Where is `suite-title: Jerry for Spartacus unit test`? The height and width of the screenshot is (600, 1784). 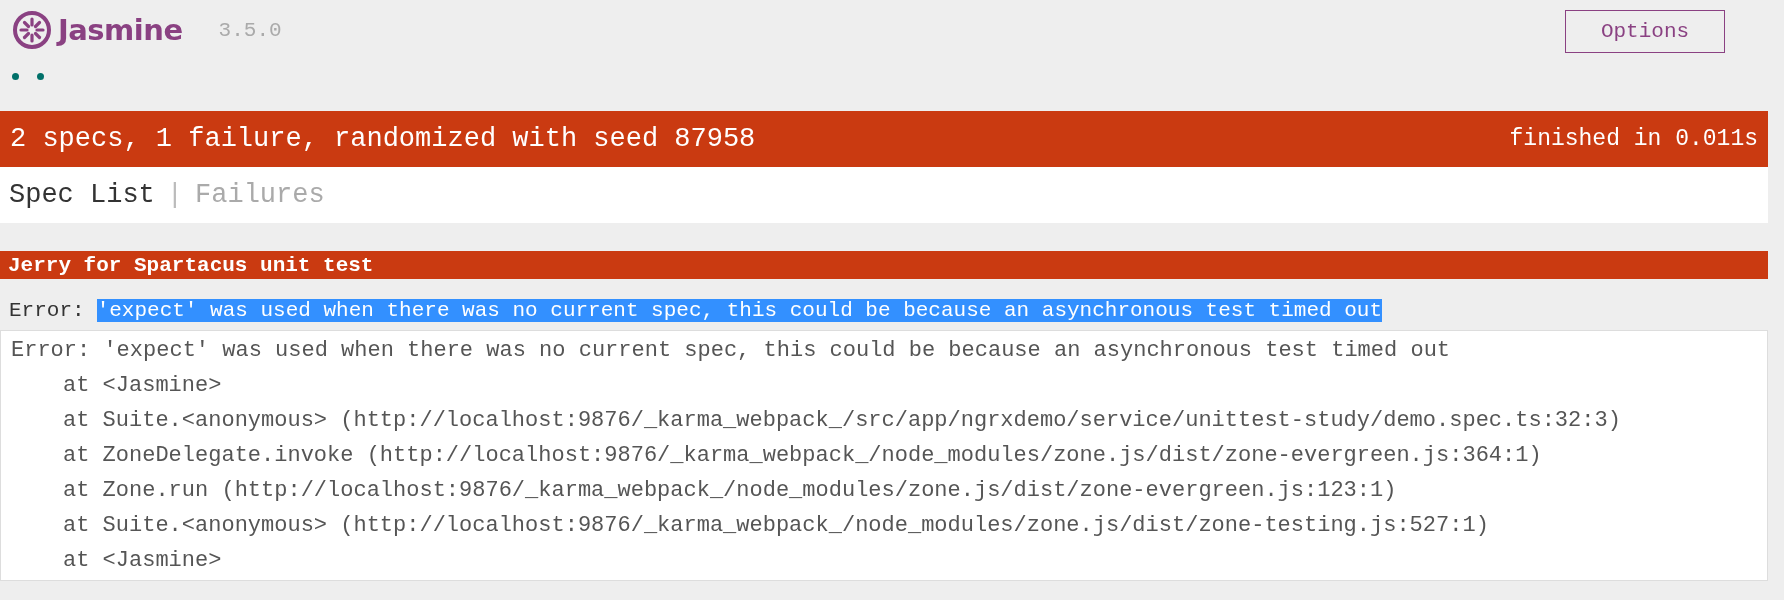
suite-title: Jerry for Spartacus unit test is located at coordinates (884, 265).